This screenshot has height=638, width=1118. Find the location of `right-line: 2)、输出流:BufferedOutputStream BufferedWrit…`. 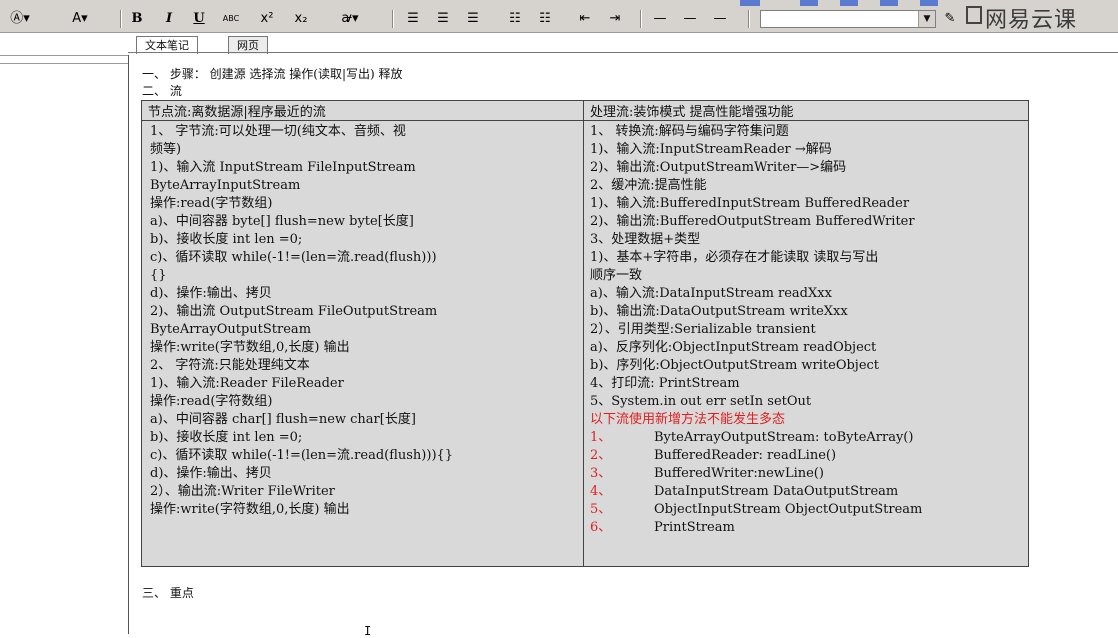

right-line: 2)、输出流:BufferedOutputStream BufferedWrit… is located at coordinates (752, 221).